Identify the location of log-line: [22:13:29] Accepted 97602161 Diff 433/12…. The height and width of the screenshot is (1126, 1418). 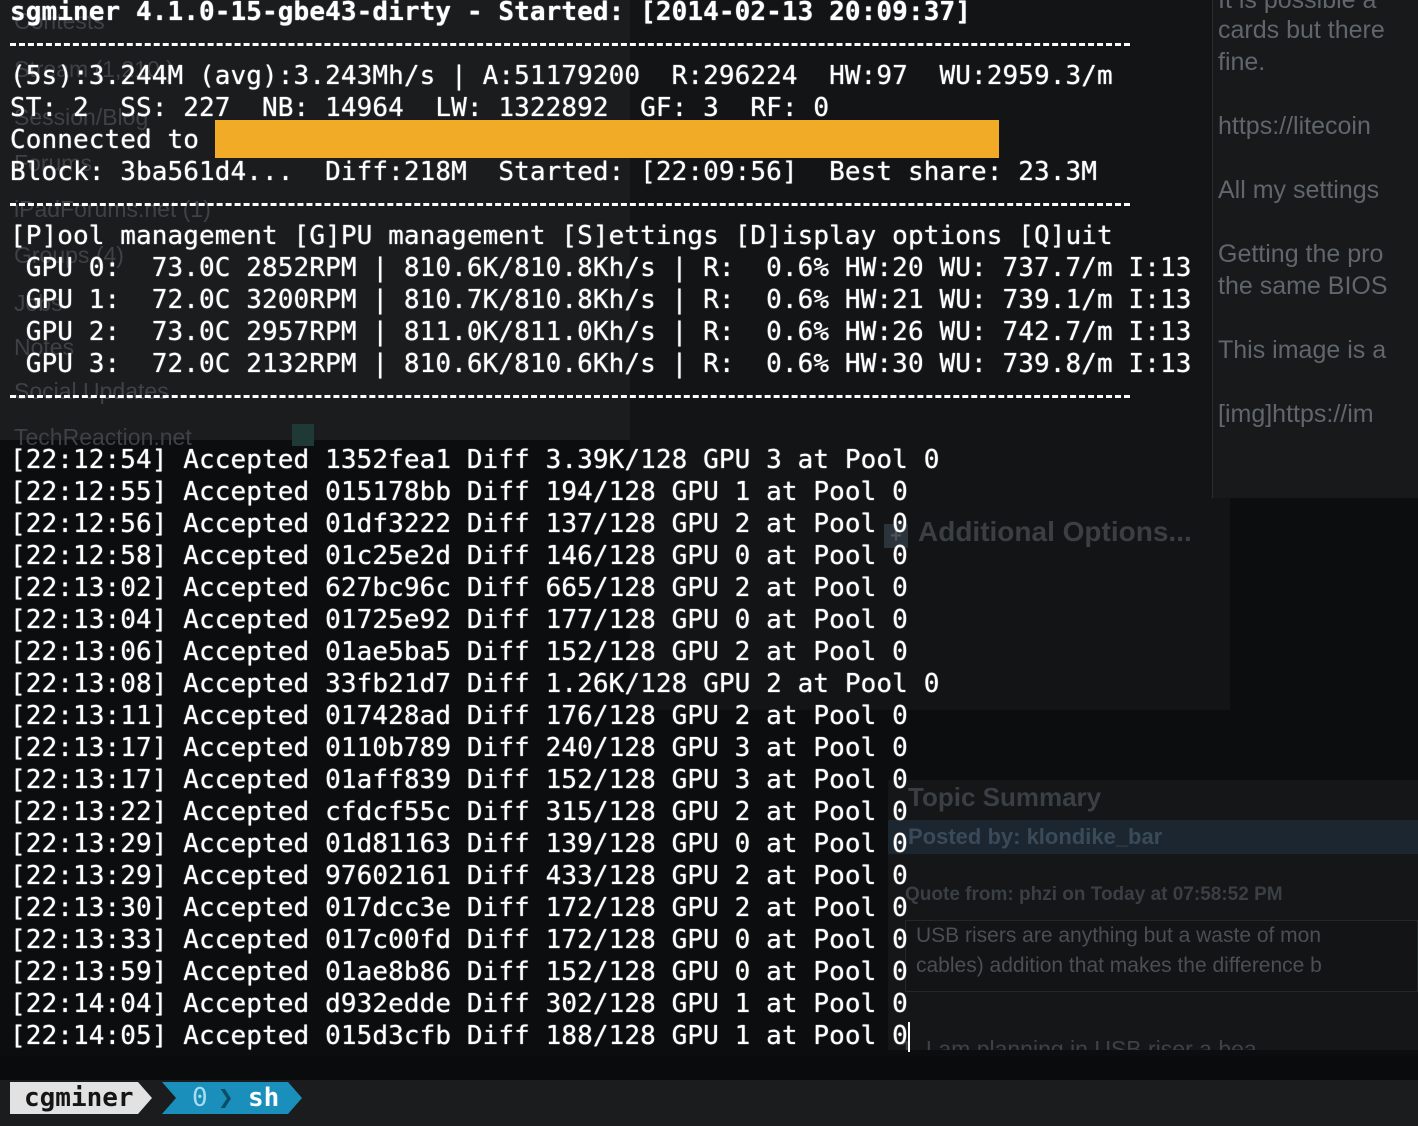
(459, 876).